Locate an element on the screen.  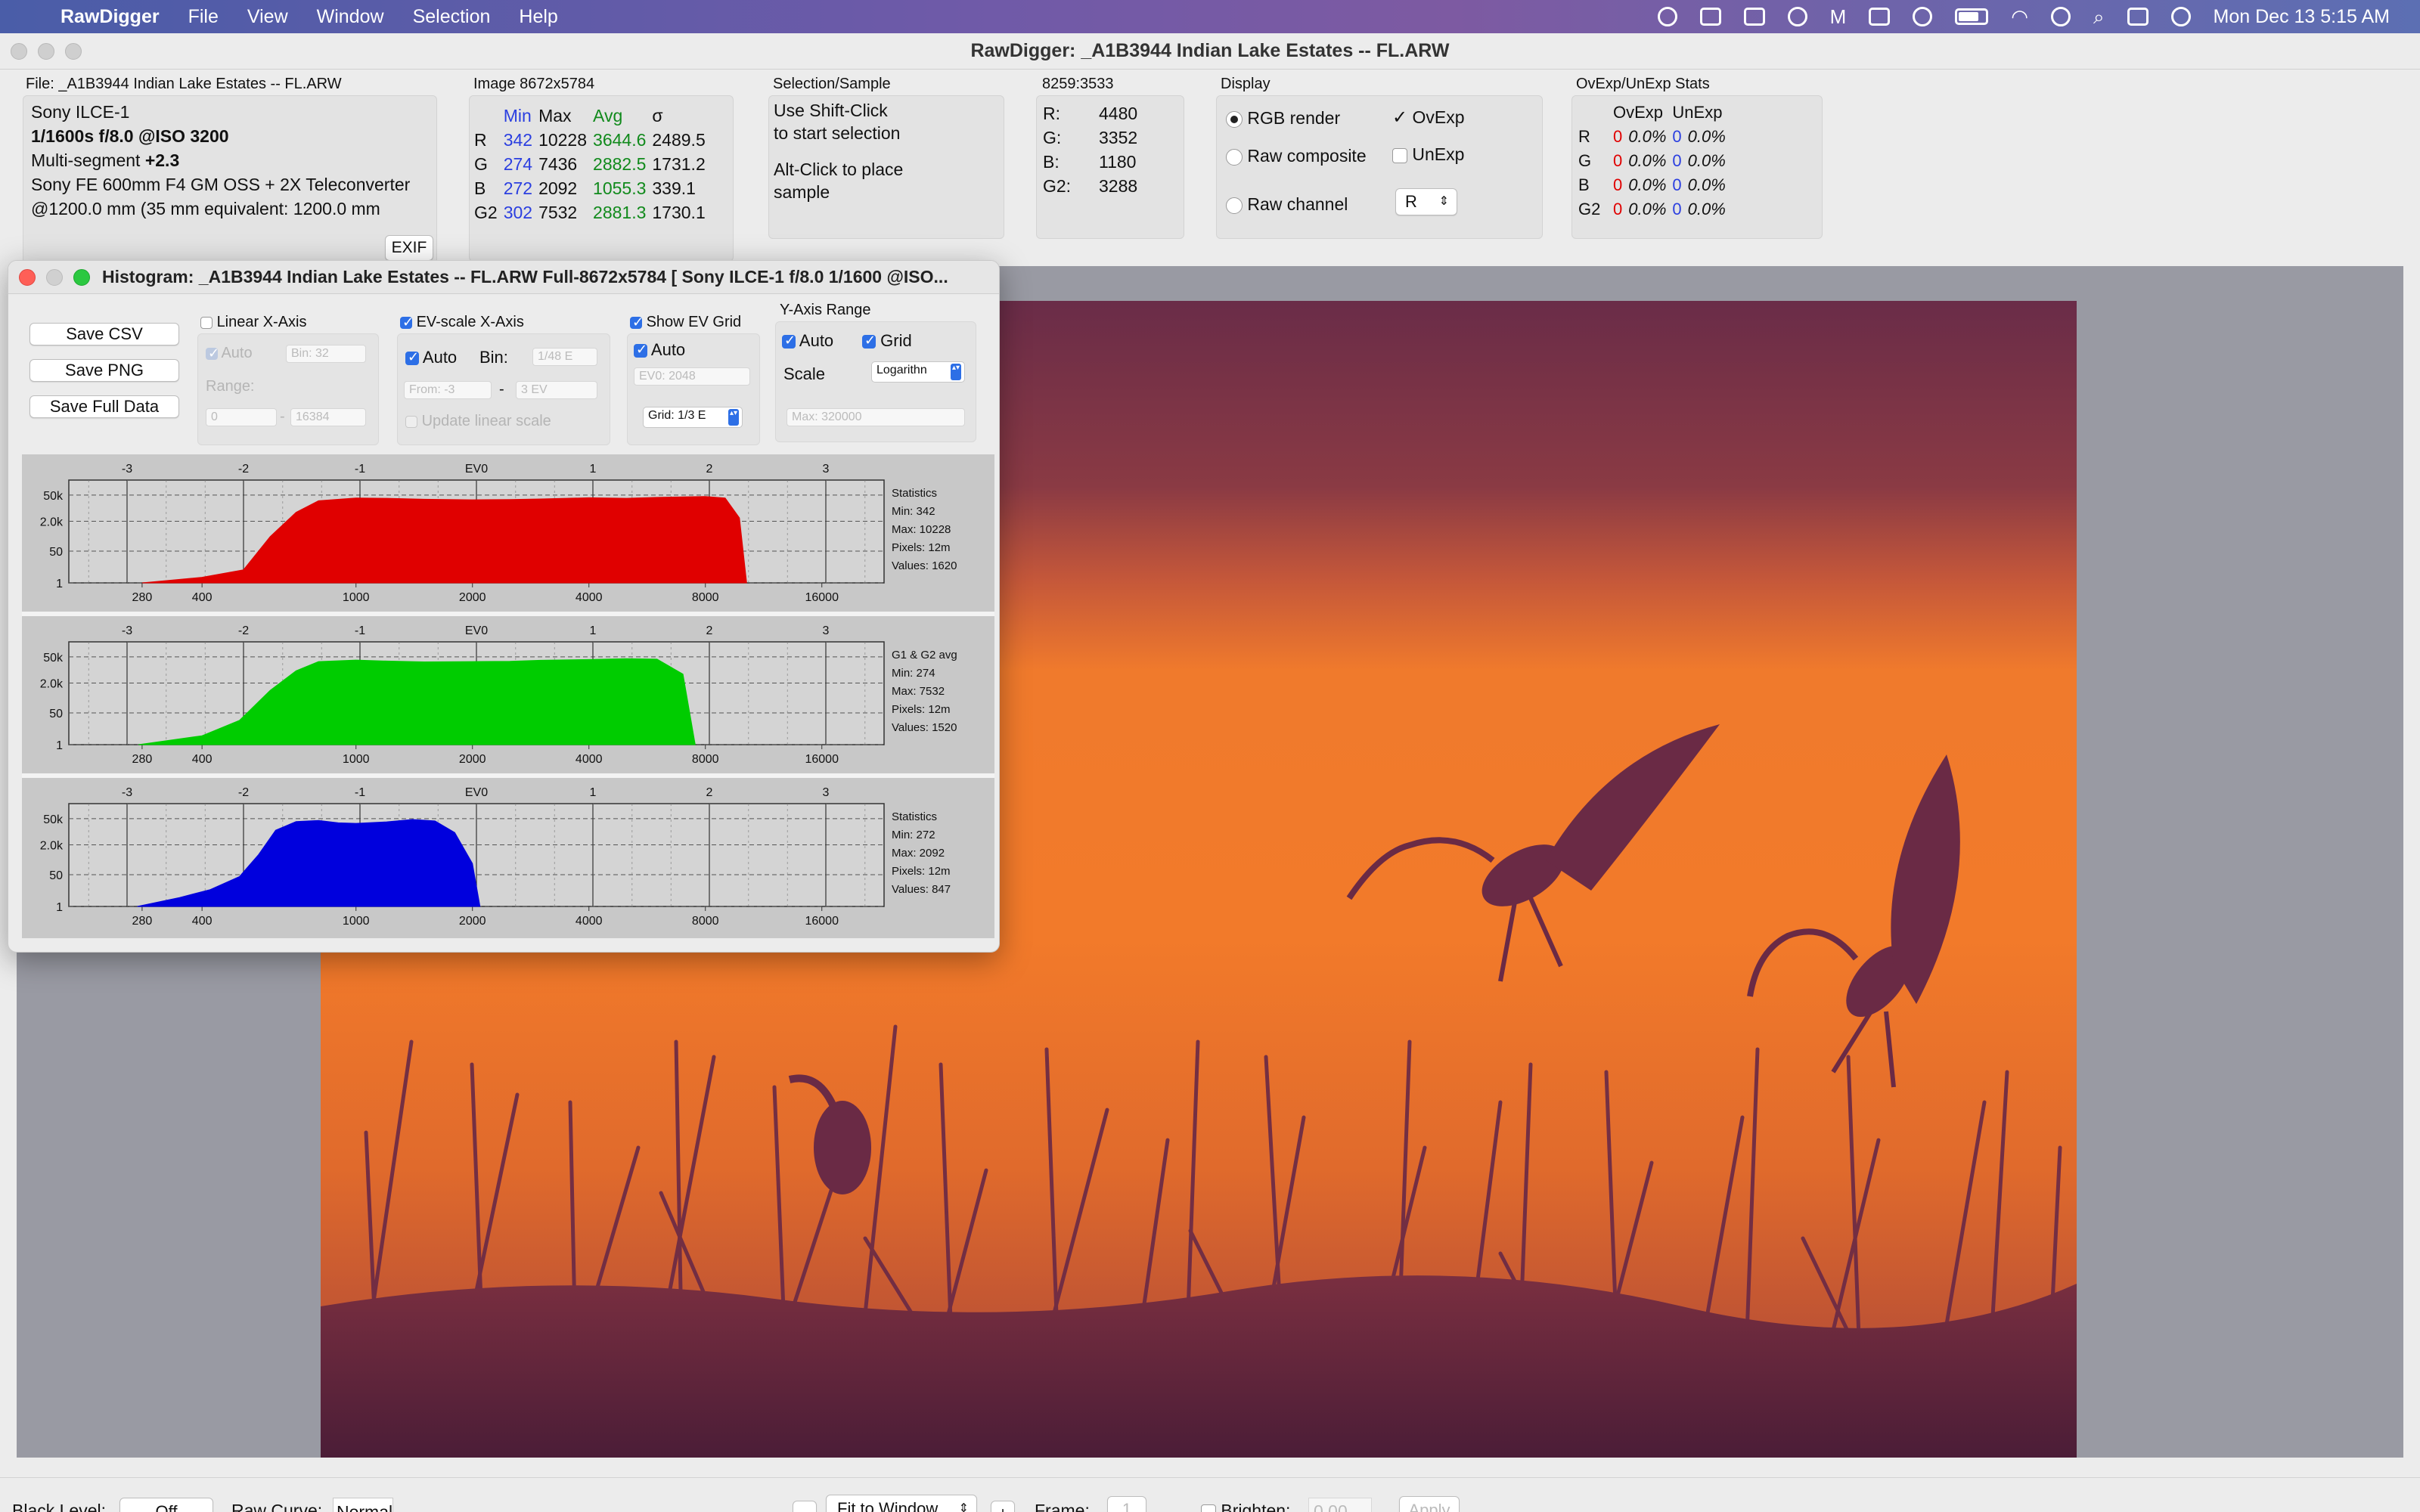
frame-select: 1 is located at coordinates (1126, 1504).